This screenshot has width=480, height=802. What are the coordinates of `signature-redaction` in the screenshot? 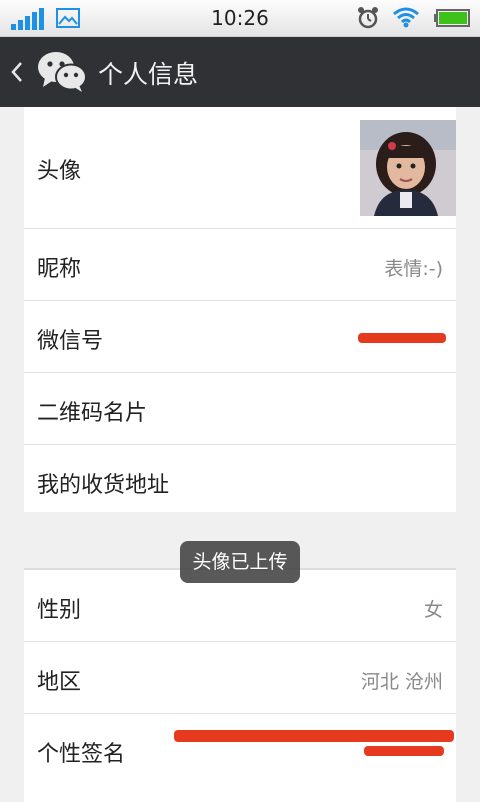 It's located at (314, 736).